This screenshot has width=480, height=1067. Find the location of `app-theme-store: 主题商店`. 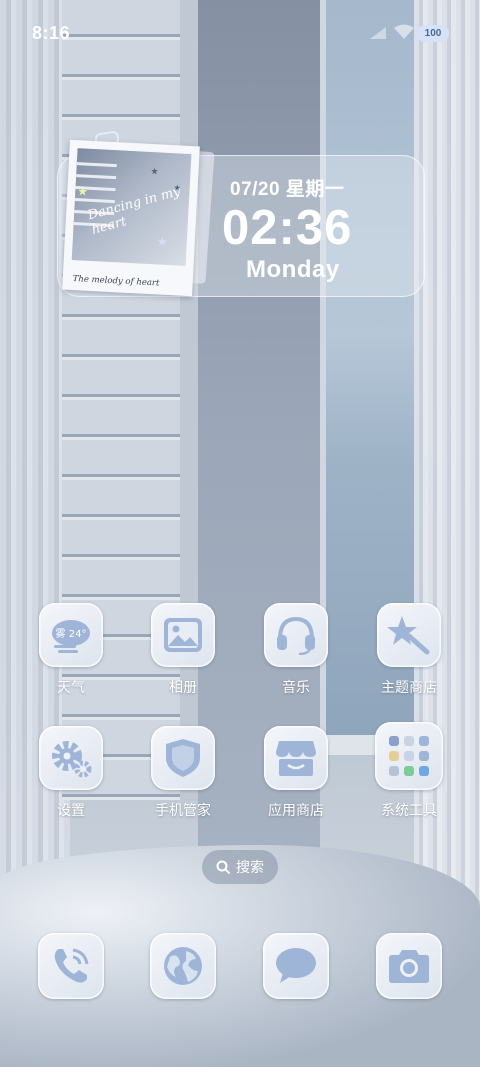

app-theme-store: 主题商店 is located at coordinates (409, 650).